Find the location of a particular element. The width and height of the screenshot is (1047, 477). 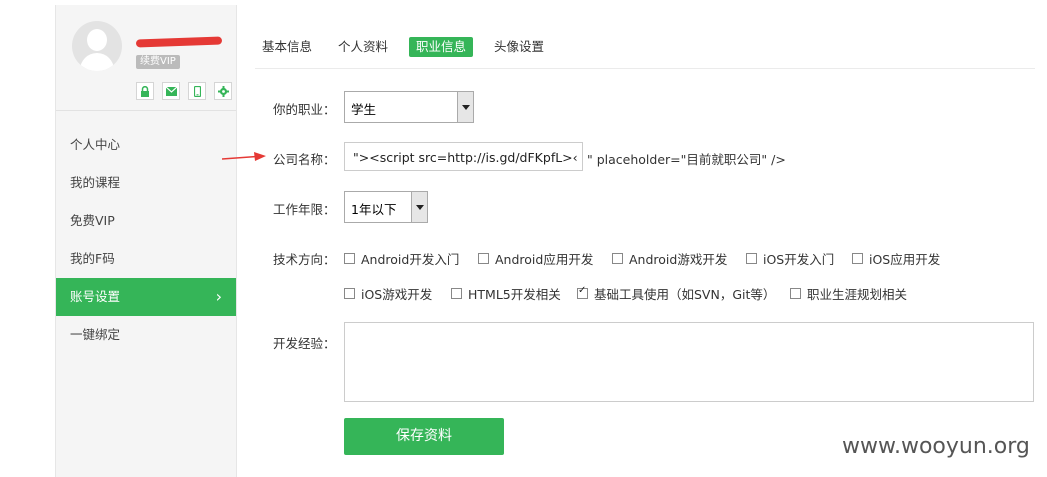

tech-option-android-beginner: Android开发入门 is located at coordinates (401, 258).